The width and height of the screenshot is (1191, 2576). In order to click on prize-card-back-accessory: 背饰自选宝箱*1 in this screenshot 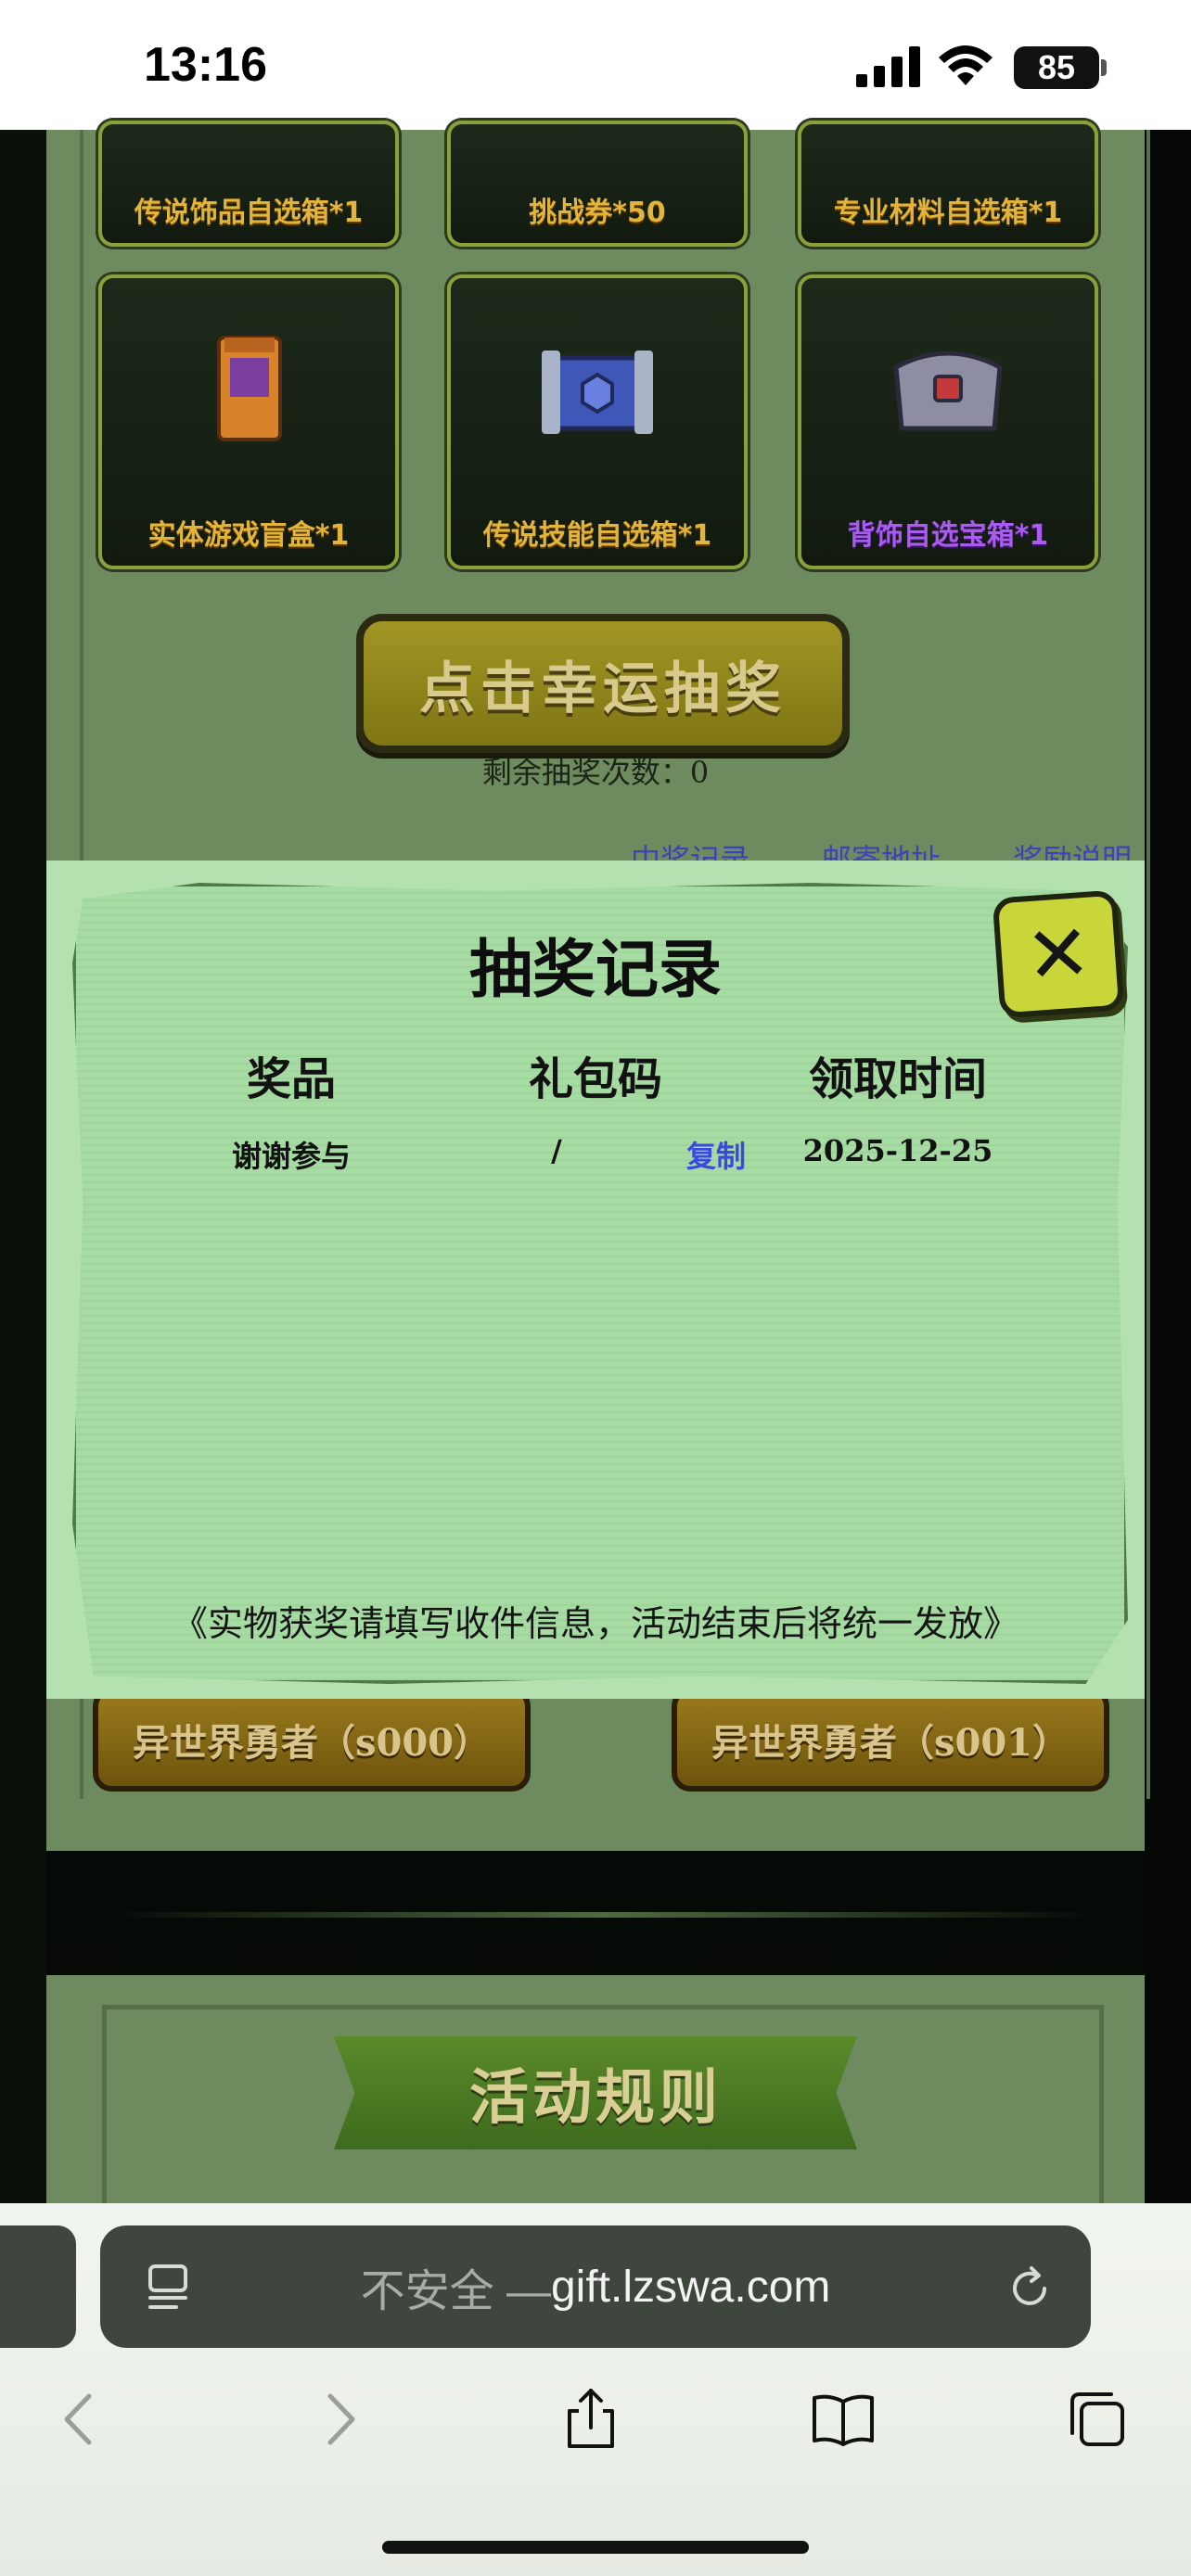, I will do `click(948, 421)`.